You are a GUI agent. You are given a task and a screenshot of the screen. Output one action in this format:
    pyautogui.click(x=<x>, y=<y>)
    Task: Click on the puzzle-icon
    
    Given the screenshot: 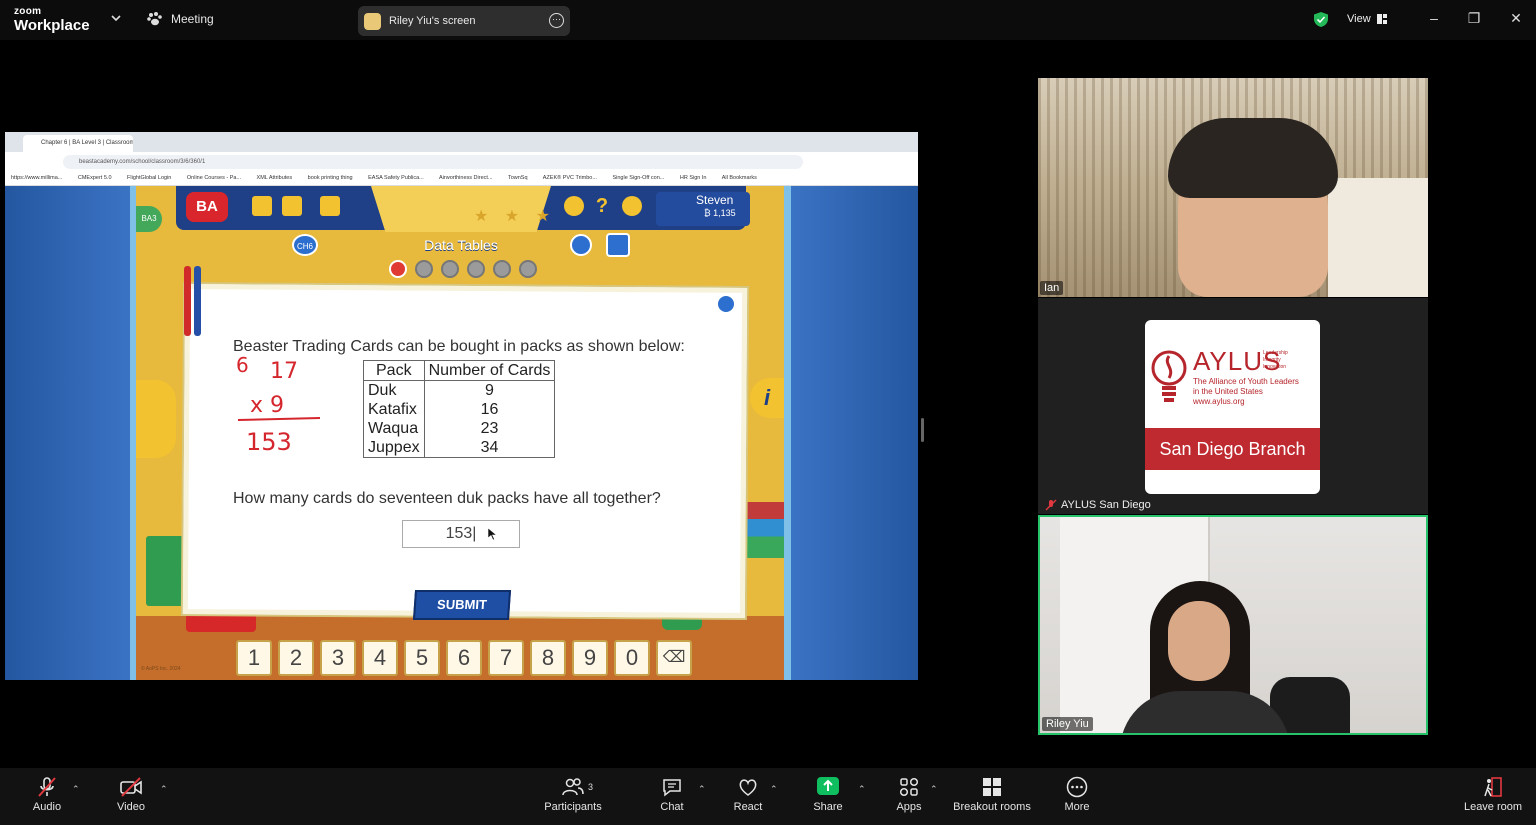 What is the action you would take?
    pyautogui.click(x=330, y=206)
    